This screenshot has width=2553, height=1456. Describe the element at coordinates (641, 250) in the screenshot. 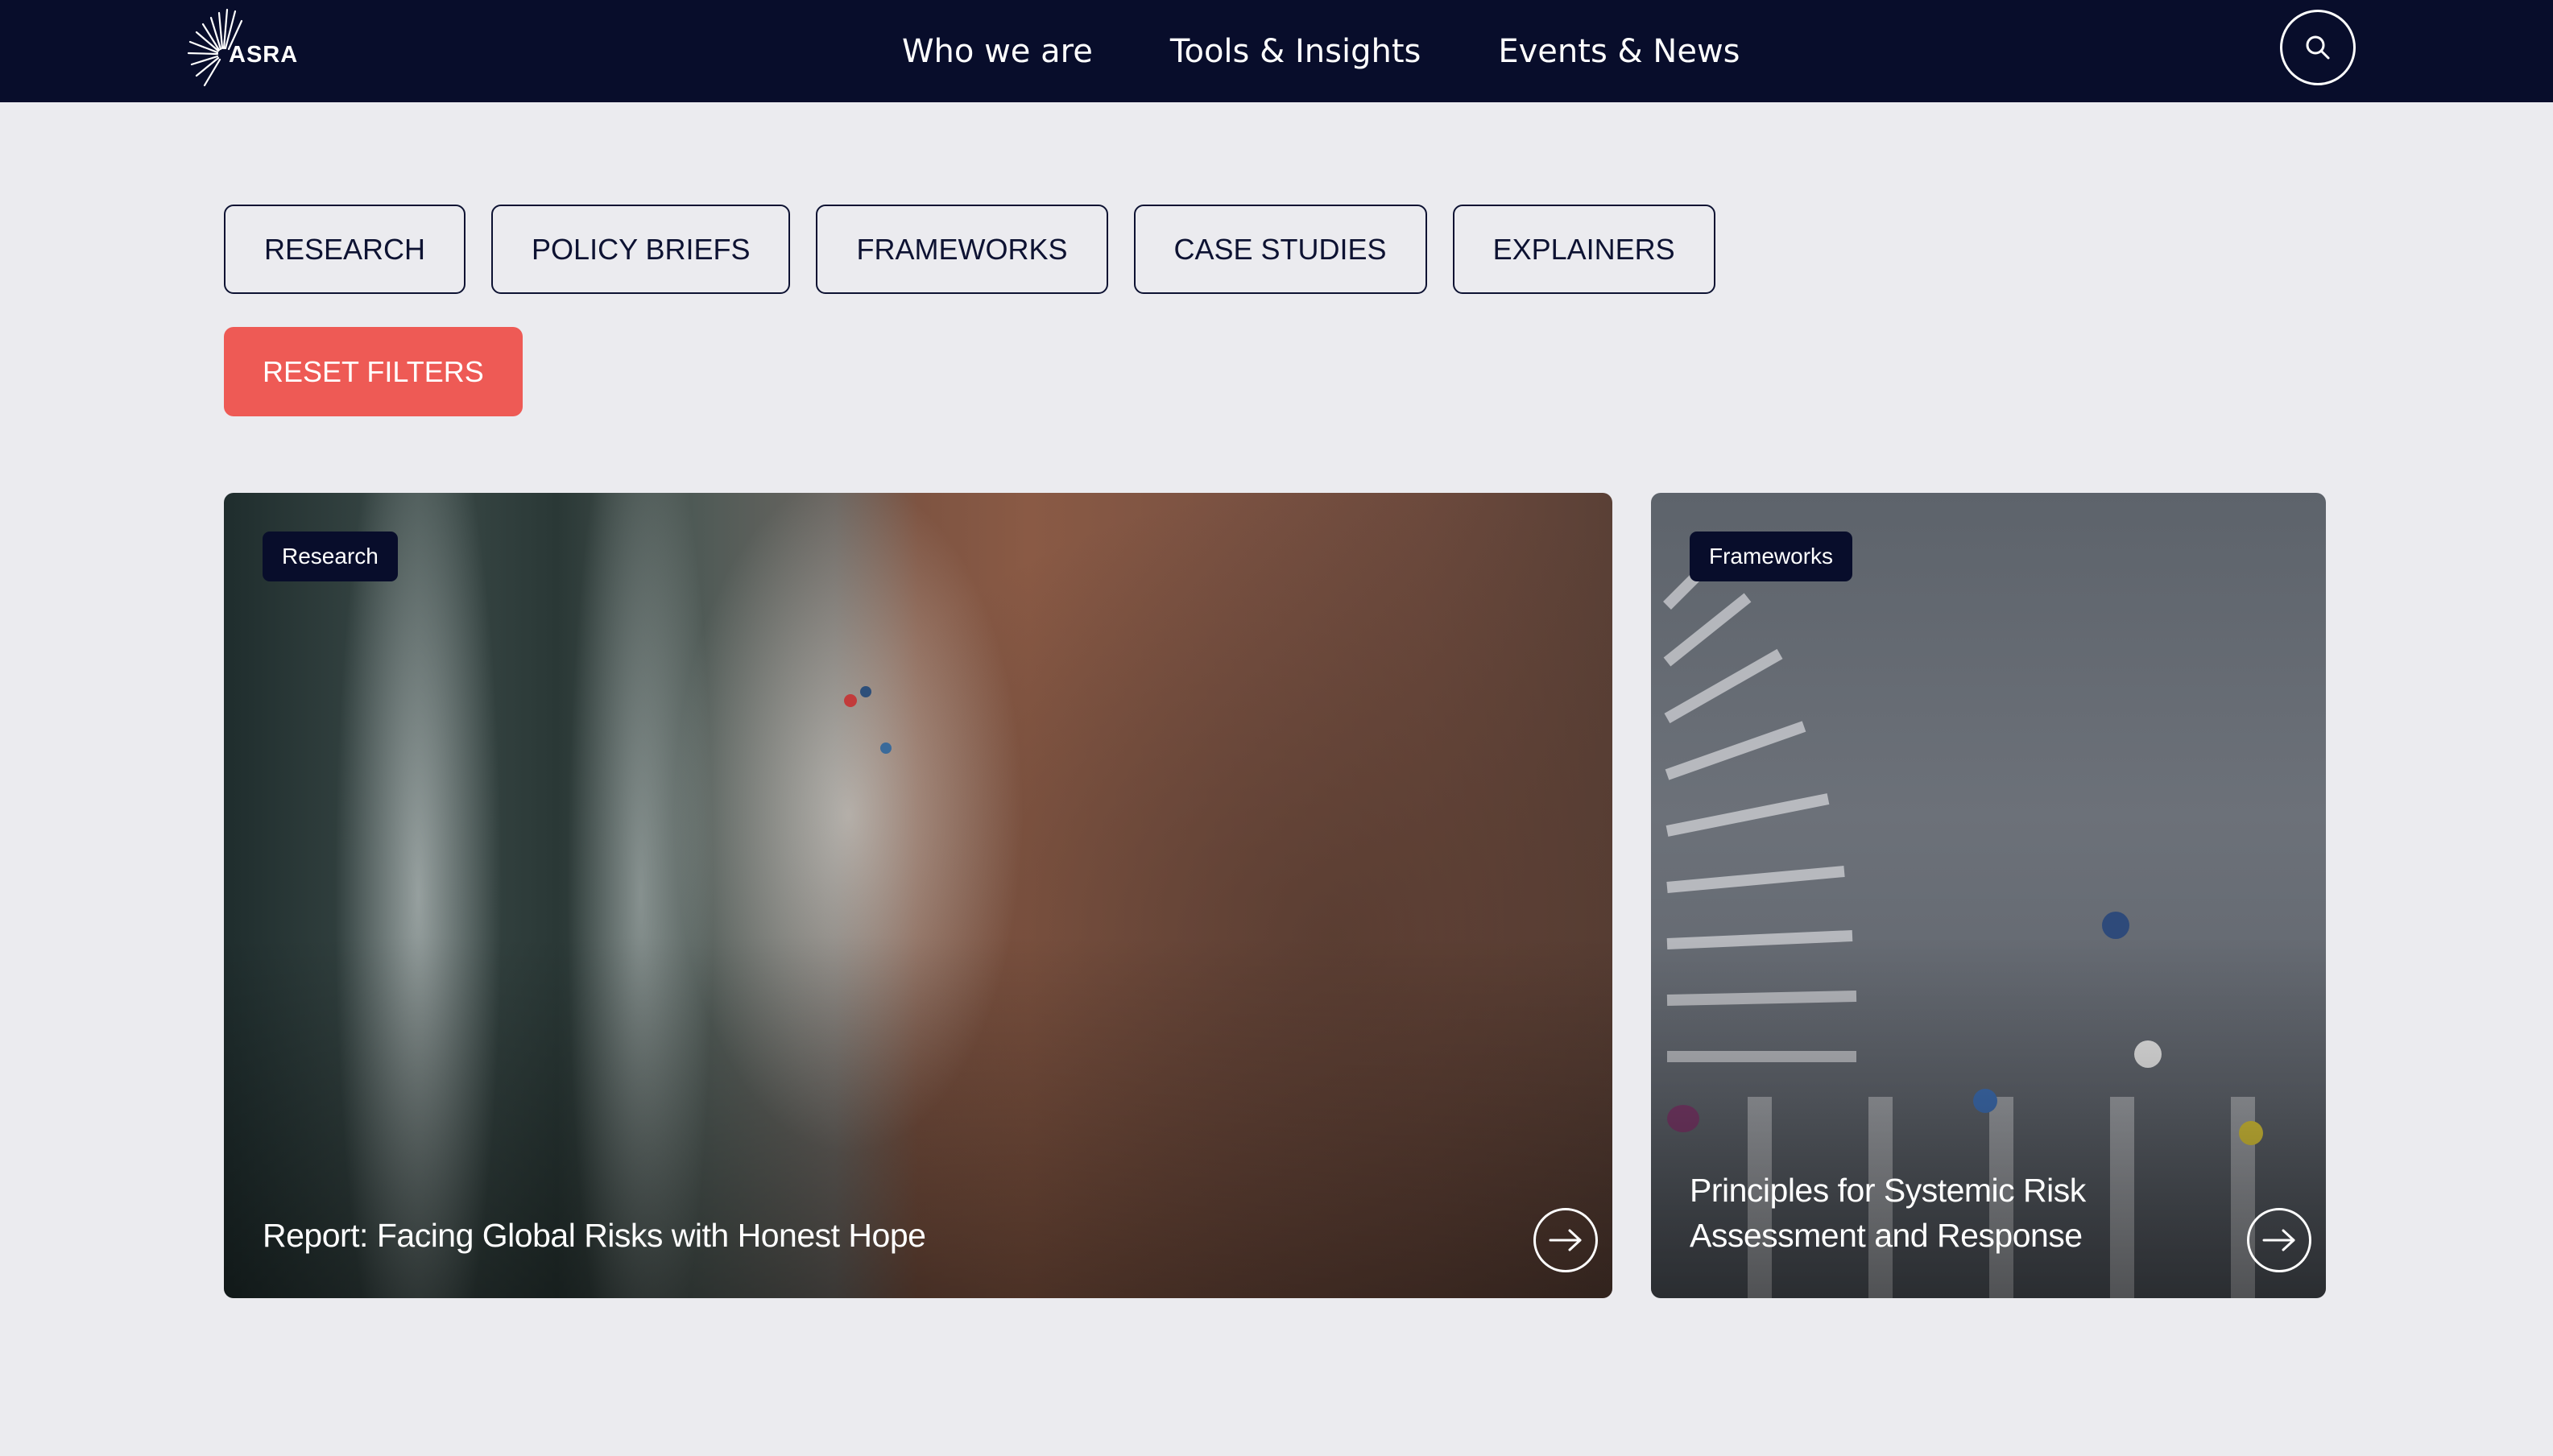

I see `filter-policy-briefs-button: POLICY BRIEFS` at that location.